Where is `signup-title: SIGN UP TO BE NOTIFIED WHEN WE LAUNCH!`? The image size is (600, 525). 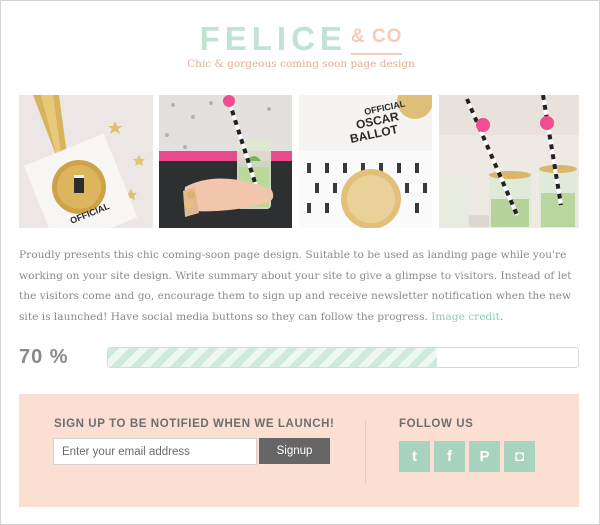
signup-title: SIGN UP TO BE NOTIFIED WHEN WE LAUNCH! is located at coordinates (194, 424).